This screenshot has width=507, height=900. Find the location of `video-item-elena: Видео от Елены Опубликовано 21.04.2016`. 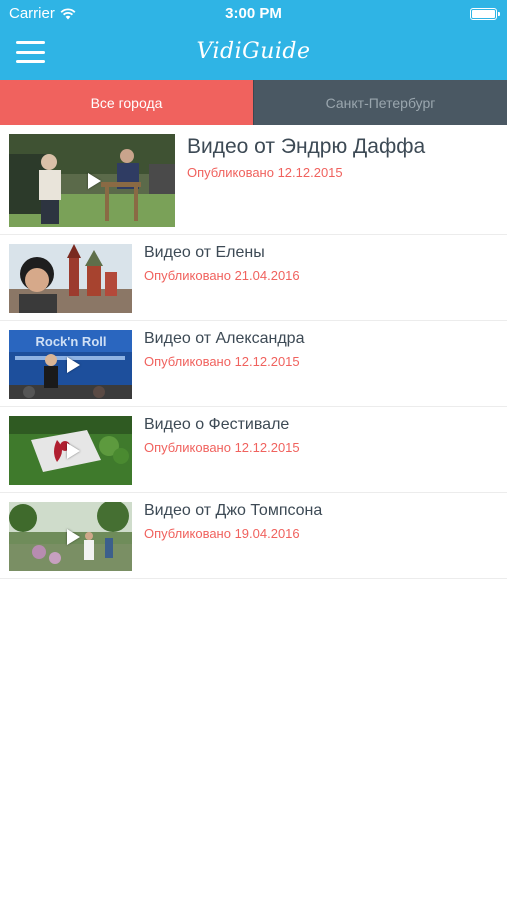

video-item-elena: Видео от Елены Опубликовано 21.04.2016 is located at coordinates (253, 278).